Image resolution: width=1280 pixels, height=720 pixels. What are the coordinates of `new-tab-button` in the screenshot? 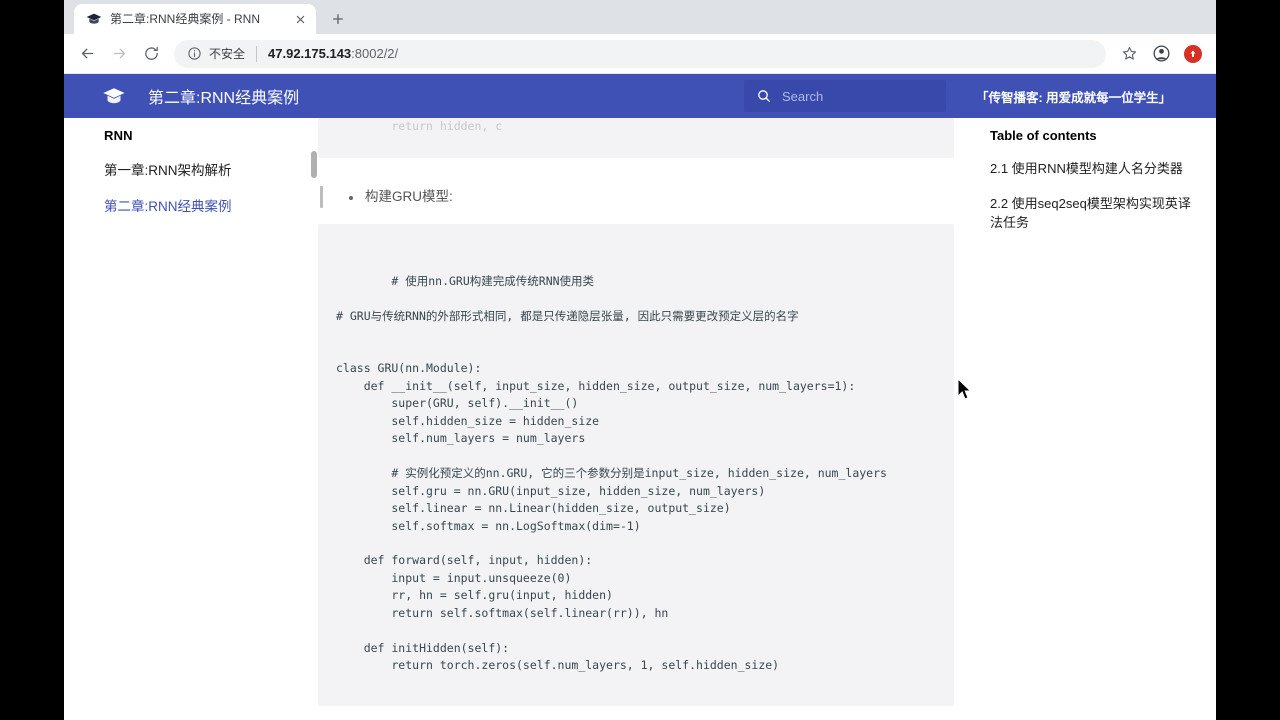 It's located at (338, 19).